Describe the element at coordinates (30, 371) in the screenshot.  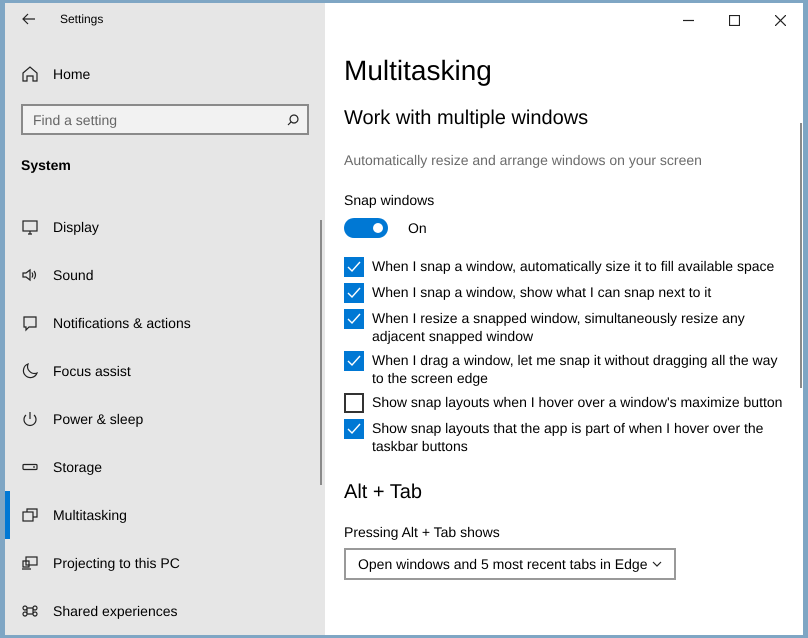
I see `moon-icon` at that location.